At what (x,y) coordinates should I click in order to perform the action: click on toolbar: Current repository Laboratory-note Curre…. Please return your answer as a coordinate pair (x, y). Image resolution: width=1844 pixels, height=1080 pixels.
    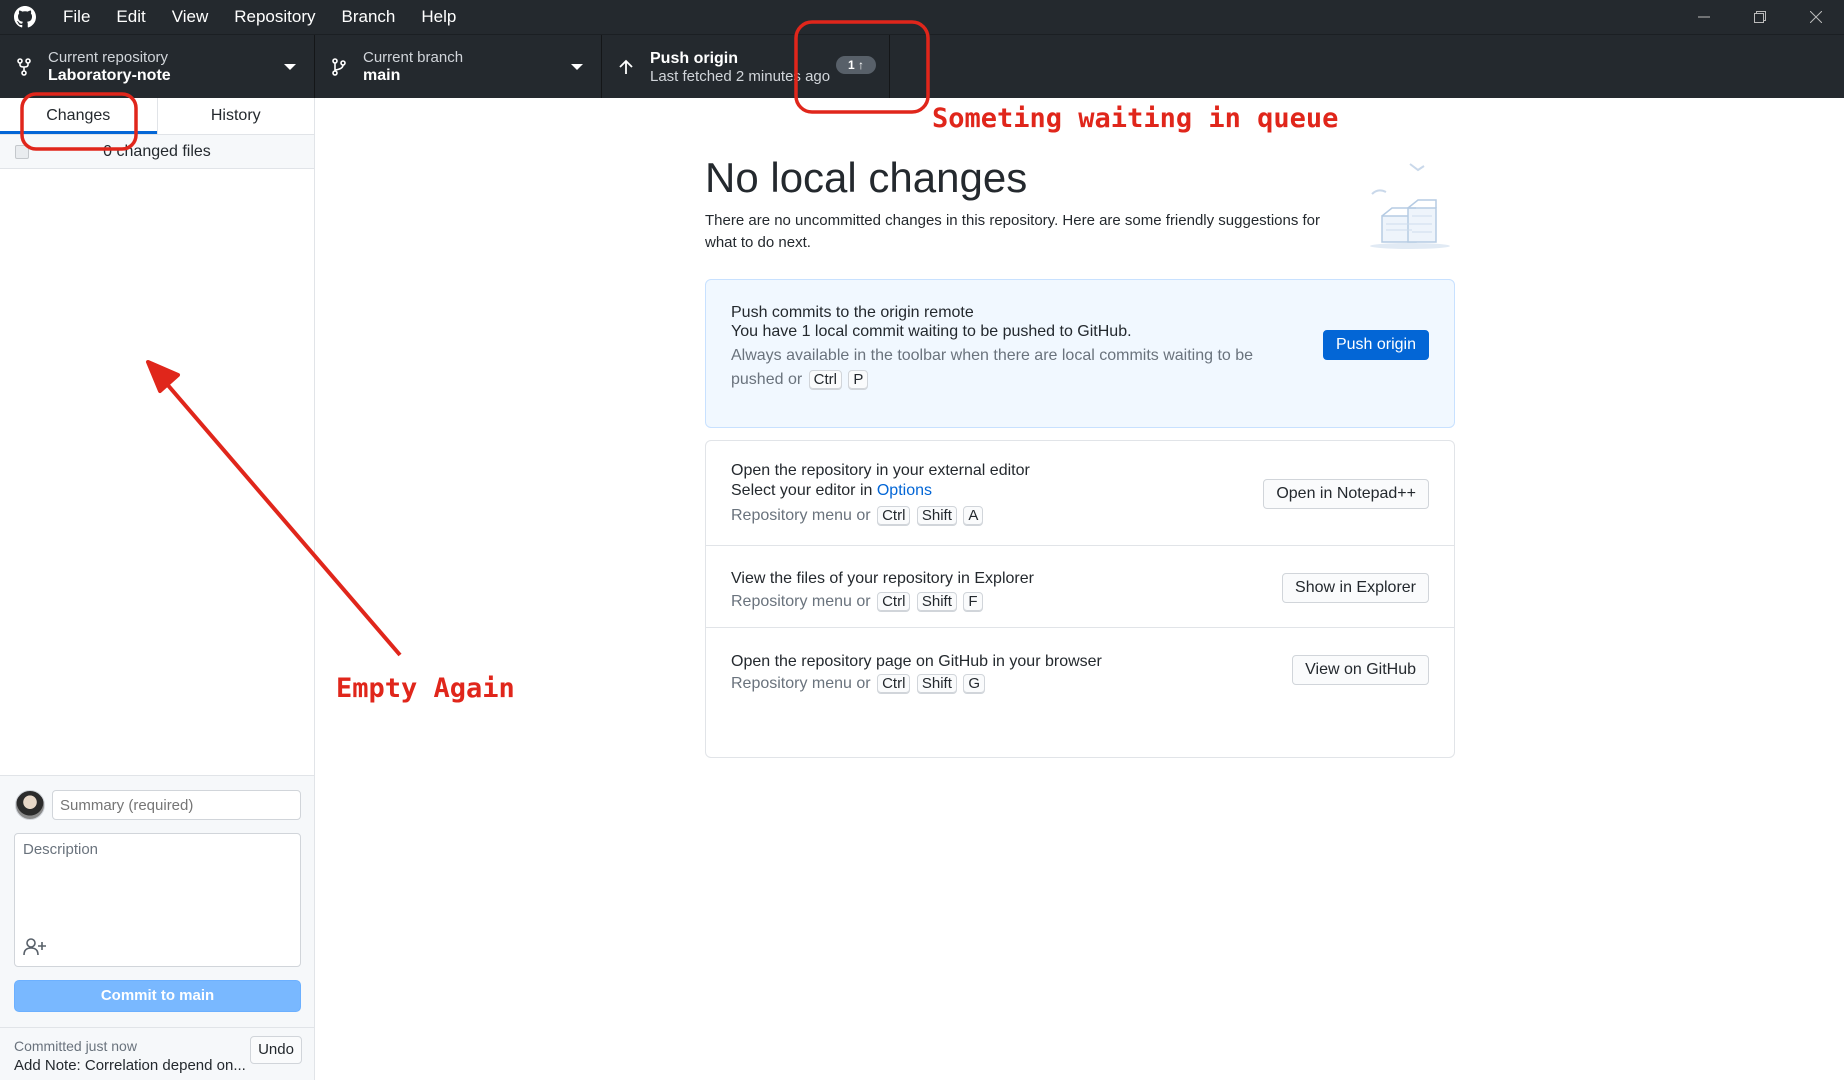
    Looking at the image, I should click on (922, 66).